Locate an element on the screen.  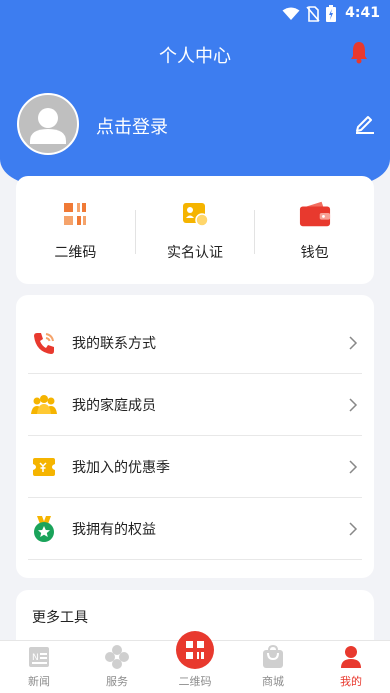
tab-label: 二维码 is located at coordinates (195, 681).